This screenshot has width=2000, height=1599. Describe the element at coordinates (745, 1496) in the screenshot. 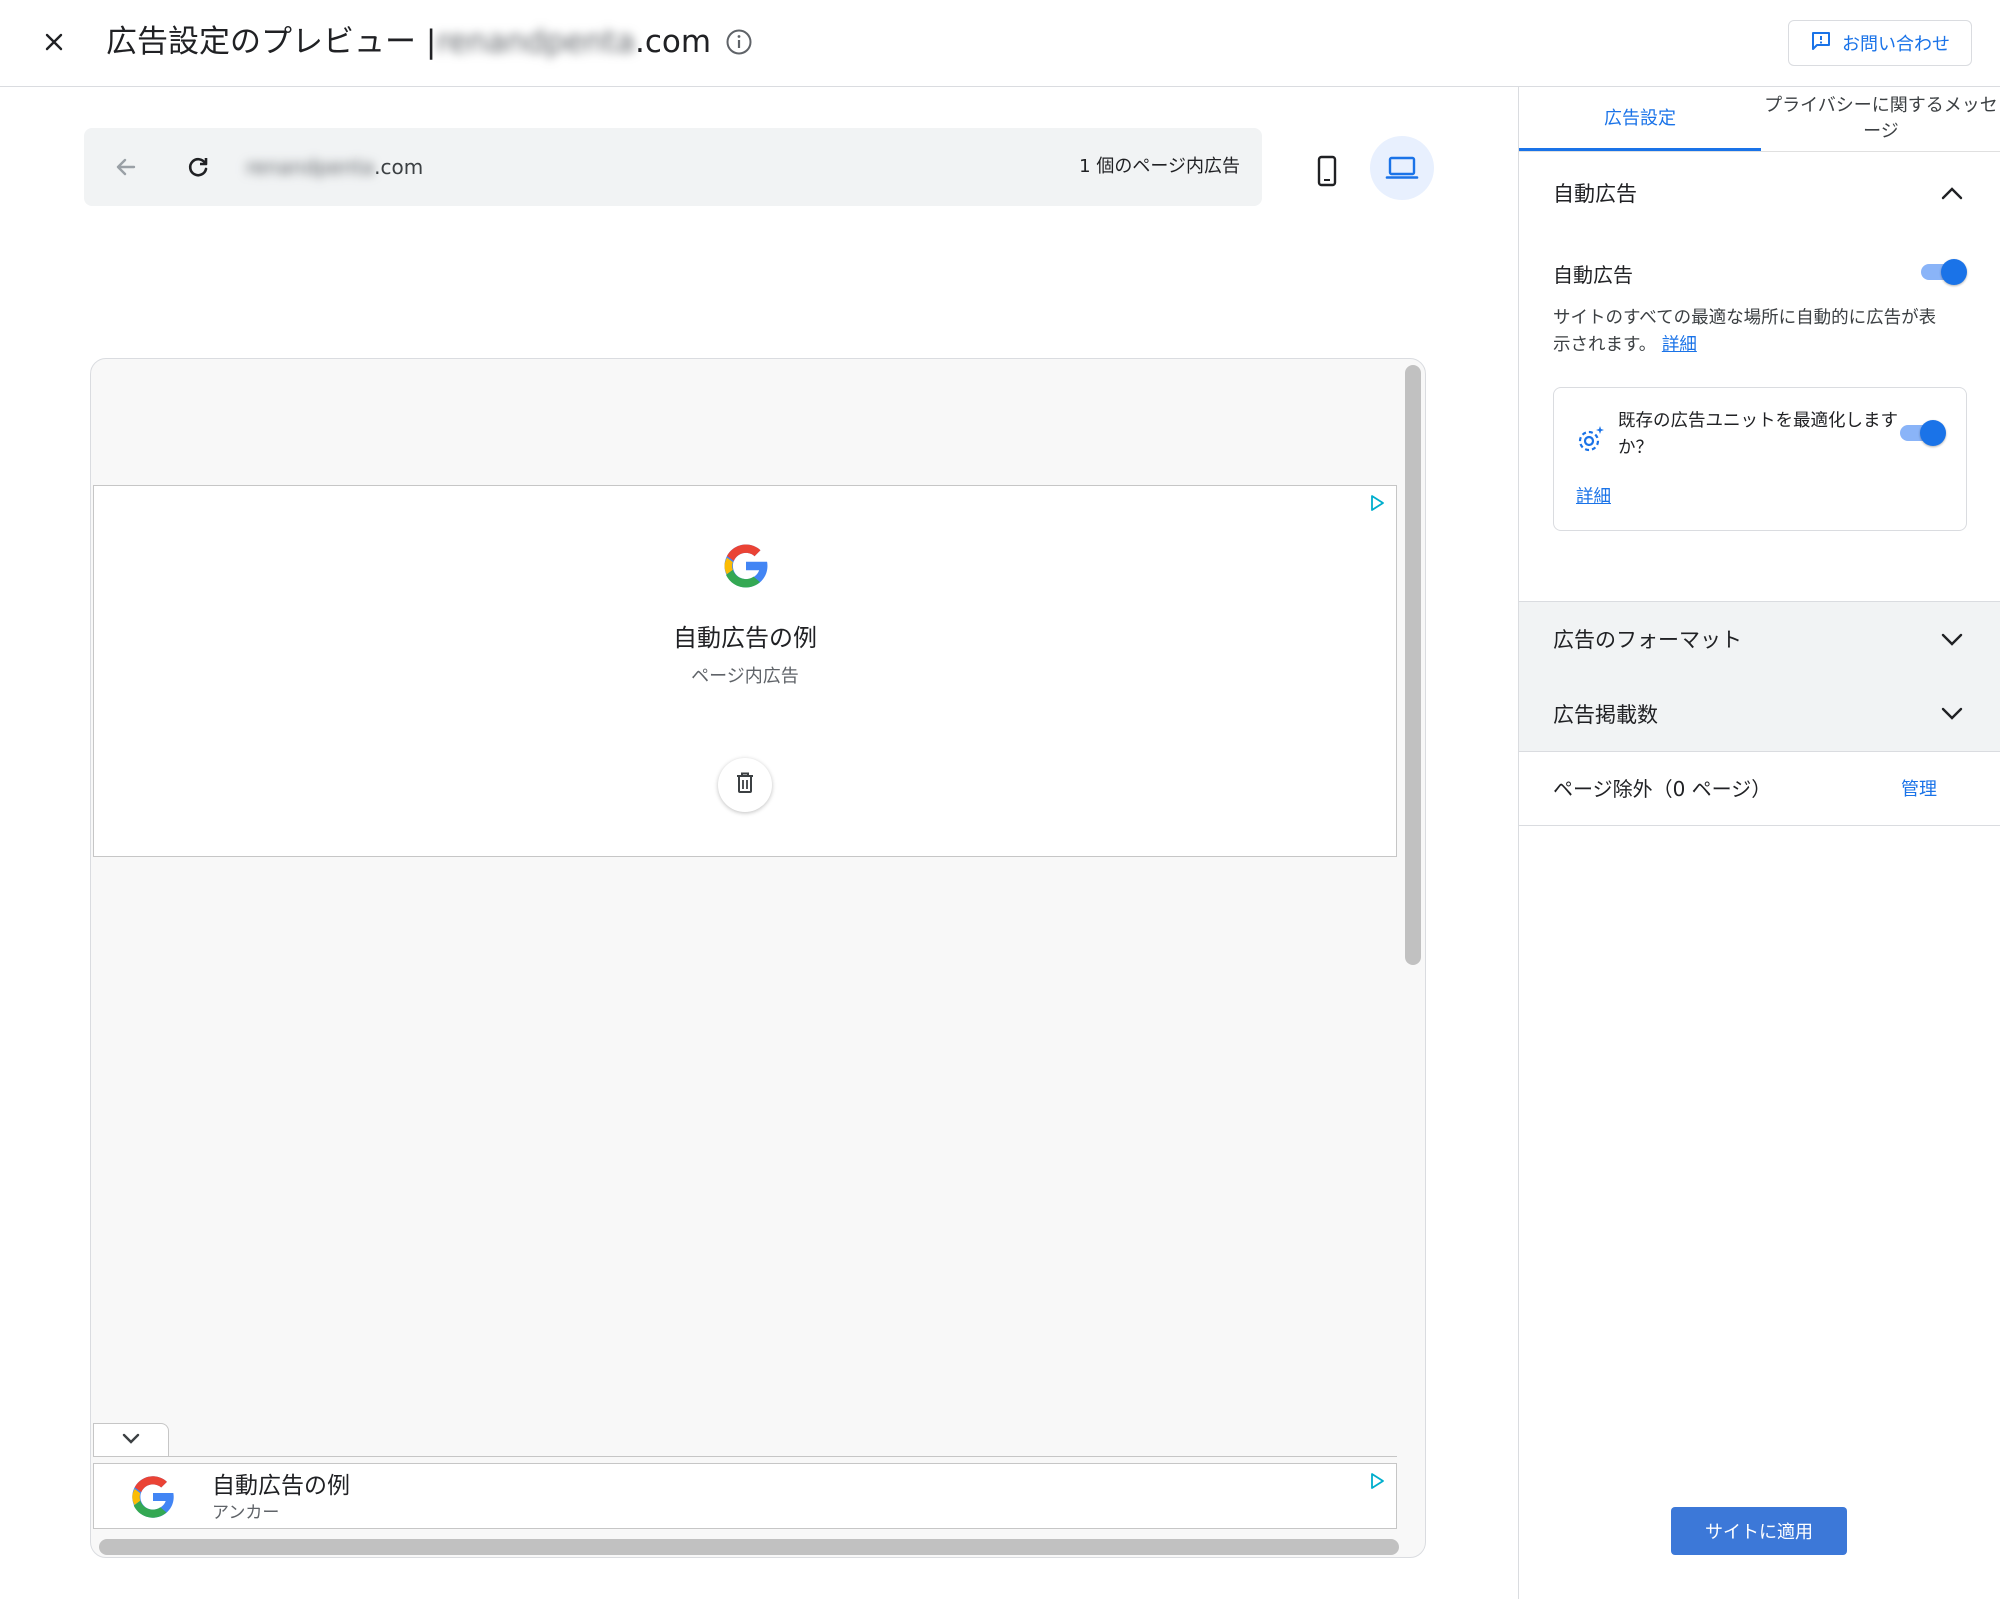

I see `anchor-ad-example: 自動広告の例 アンカー` at that location.